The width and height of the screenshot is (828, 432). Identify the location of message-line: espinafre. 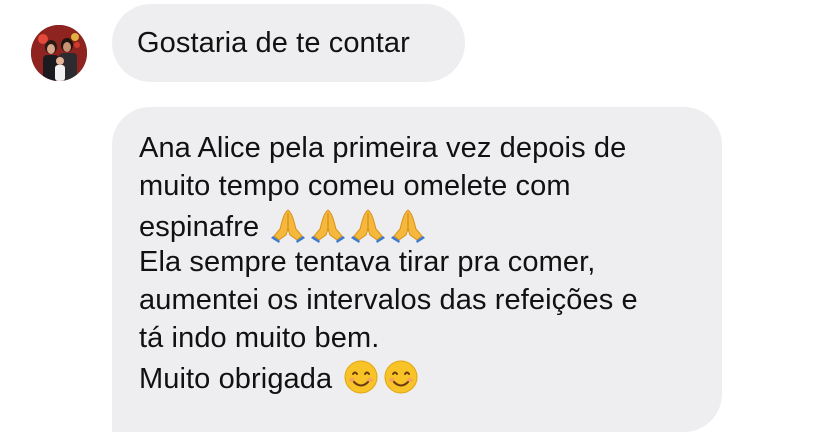
(199, 227).